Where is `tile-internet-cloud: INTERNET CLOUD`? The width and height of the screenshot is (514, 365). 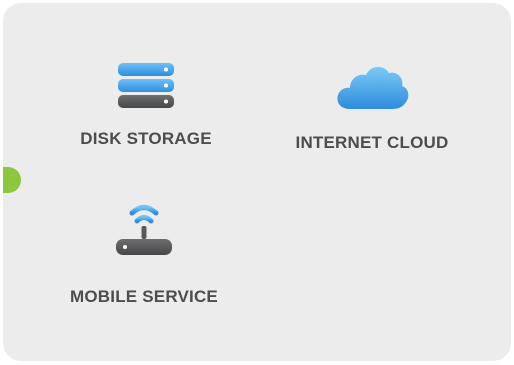 tile-internet-cloud: INTERNET CLOUD is located at coordinates (372, 107).